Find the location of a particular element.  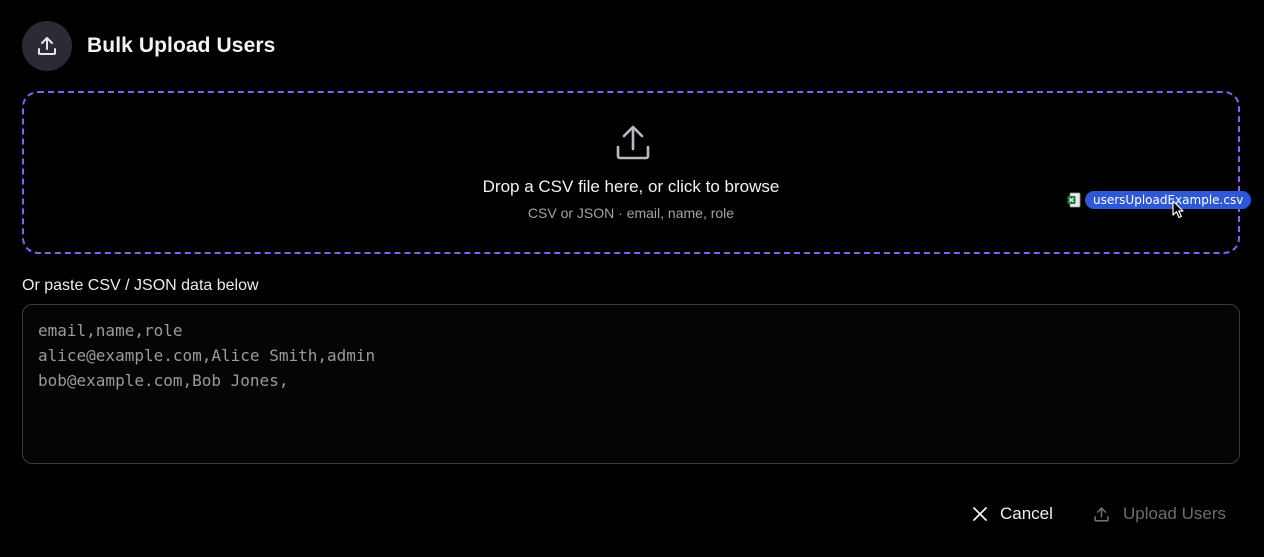

pointer-cursor-icon is located at coordinates (1178, 209).